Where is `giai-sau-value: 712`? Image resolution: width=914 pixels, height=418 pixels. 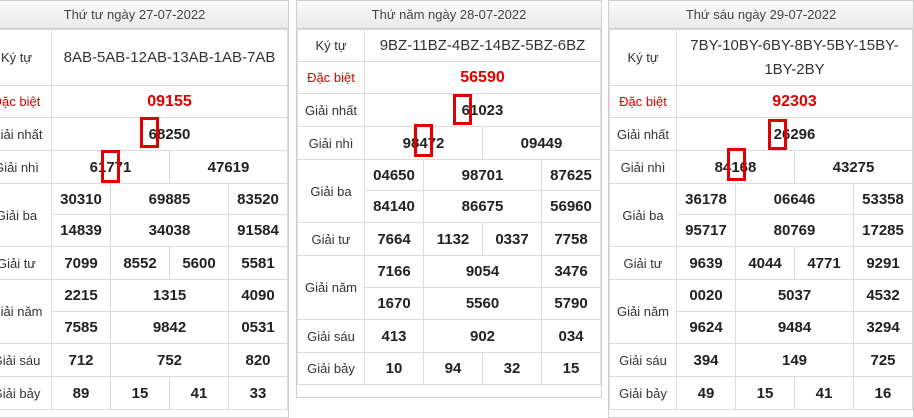 giai-sau-value: 712 is located at coordinates (81, 360).